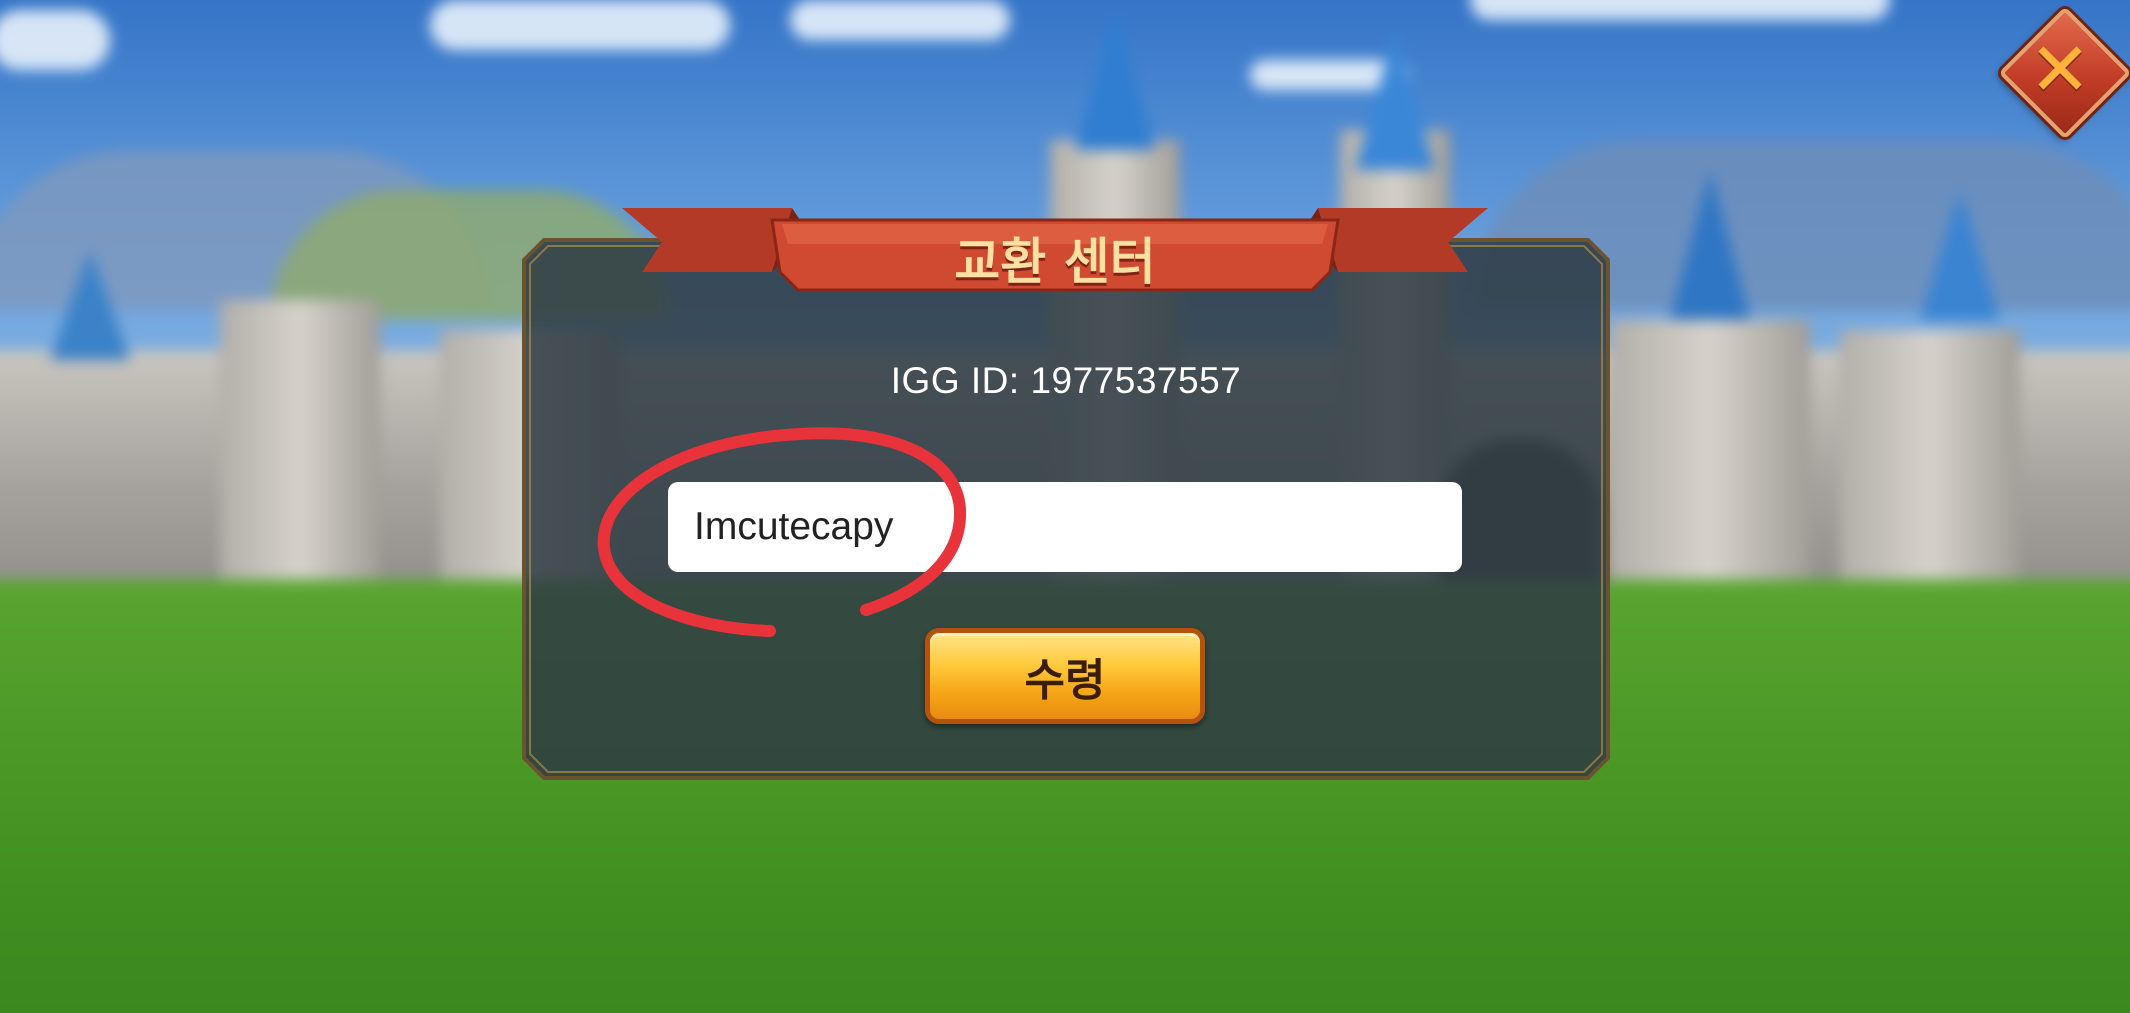 The width and height of the screenshot is (2130, 1013). Describe the element at coordinates (2059, 70) in the screenshot. I see `close-icon: ✕` at that location.